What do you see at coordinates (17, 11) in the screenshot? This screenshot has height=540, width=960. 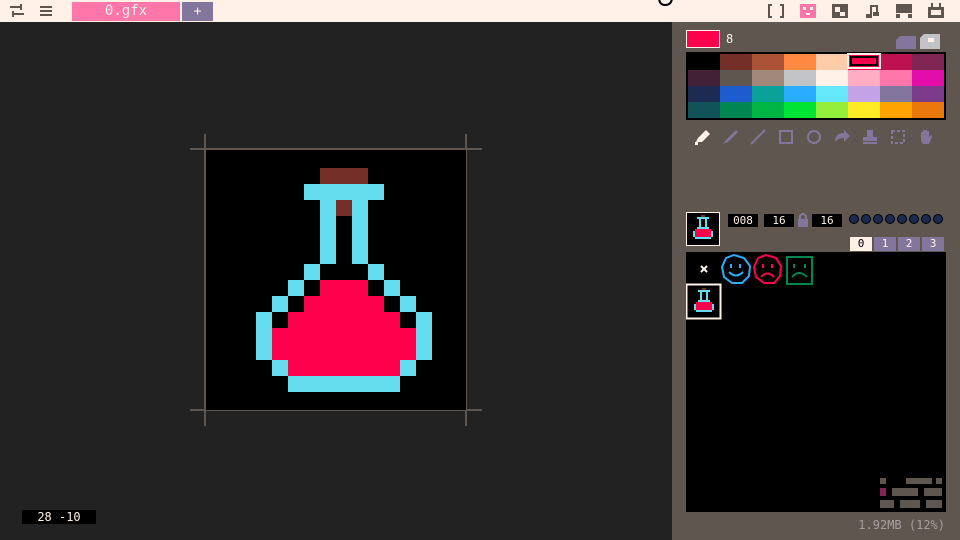 I see `workspace-switch-icon` at bounding box center [17, 11].